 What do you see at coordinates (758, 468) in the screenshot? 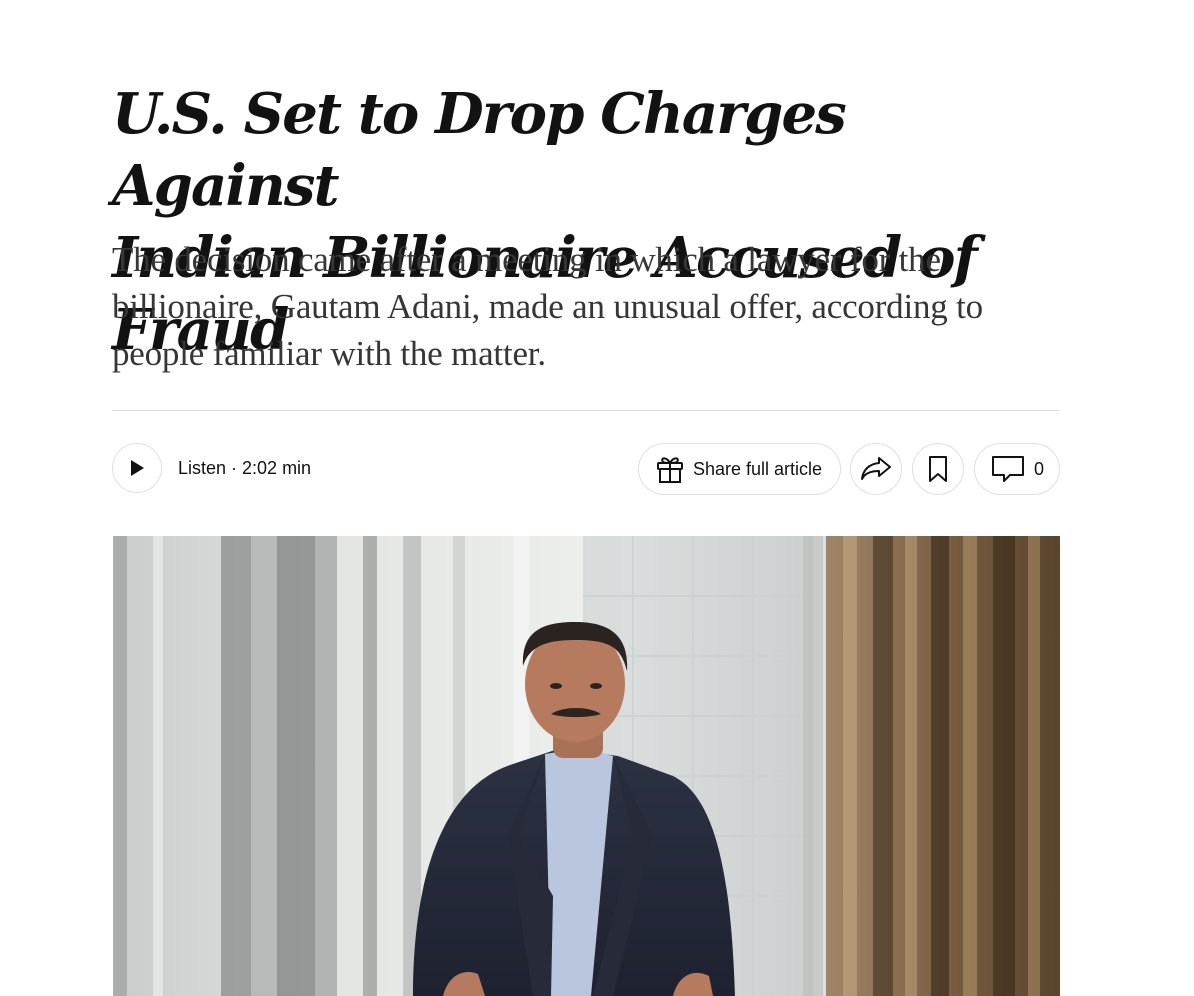
I see `share-full-article-label: Share full article` at bounding box center [758, 468].